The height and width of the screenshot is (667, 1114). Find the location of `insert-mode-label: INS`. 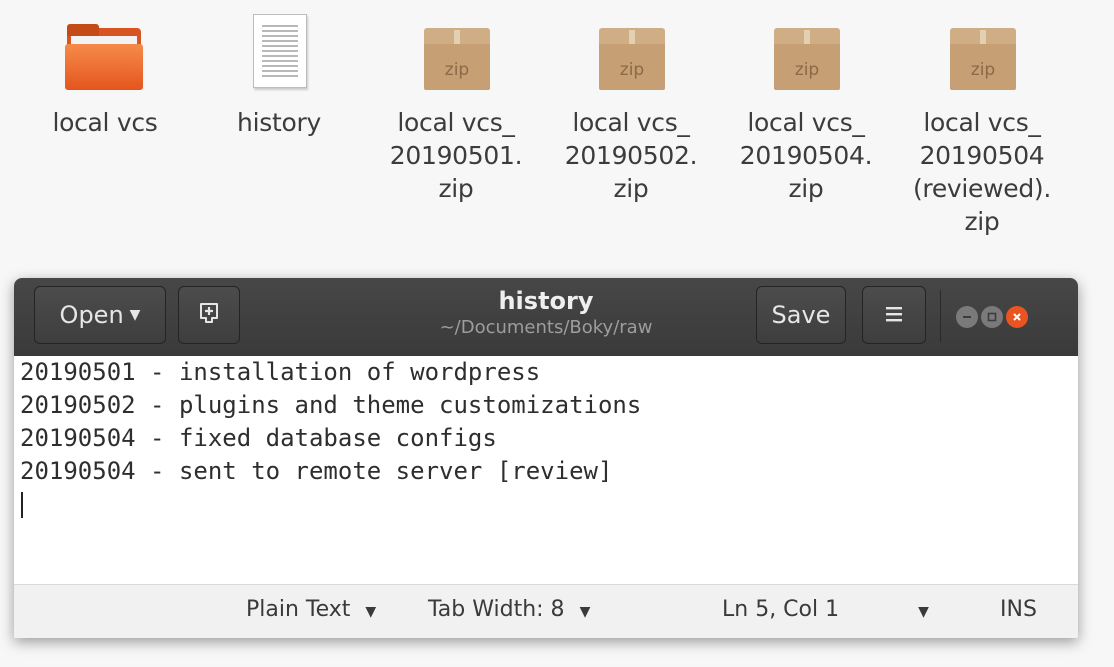

insert-mode-label: INS is located at coordinates (1018, 609).